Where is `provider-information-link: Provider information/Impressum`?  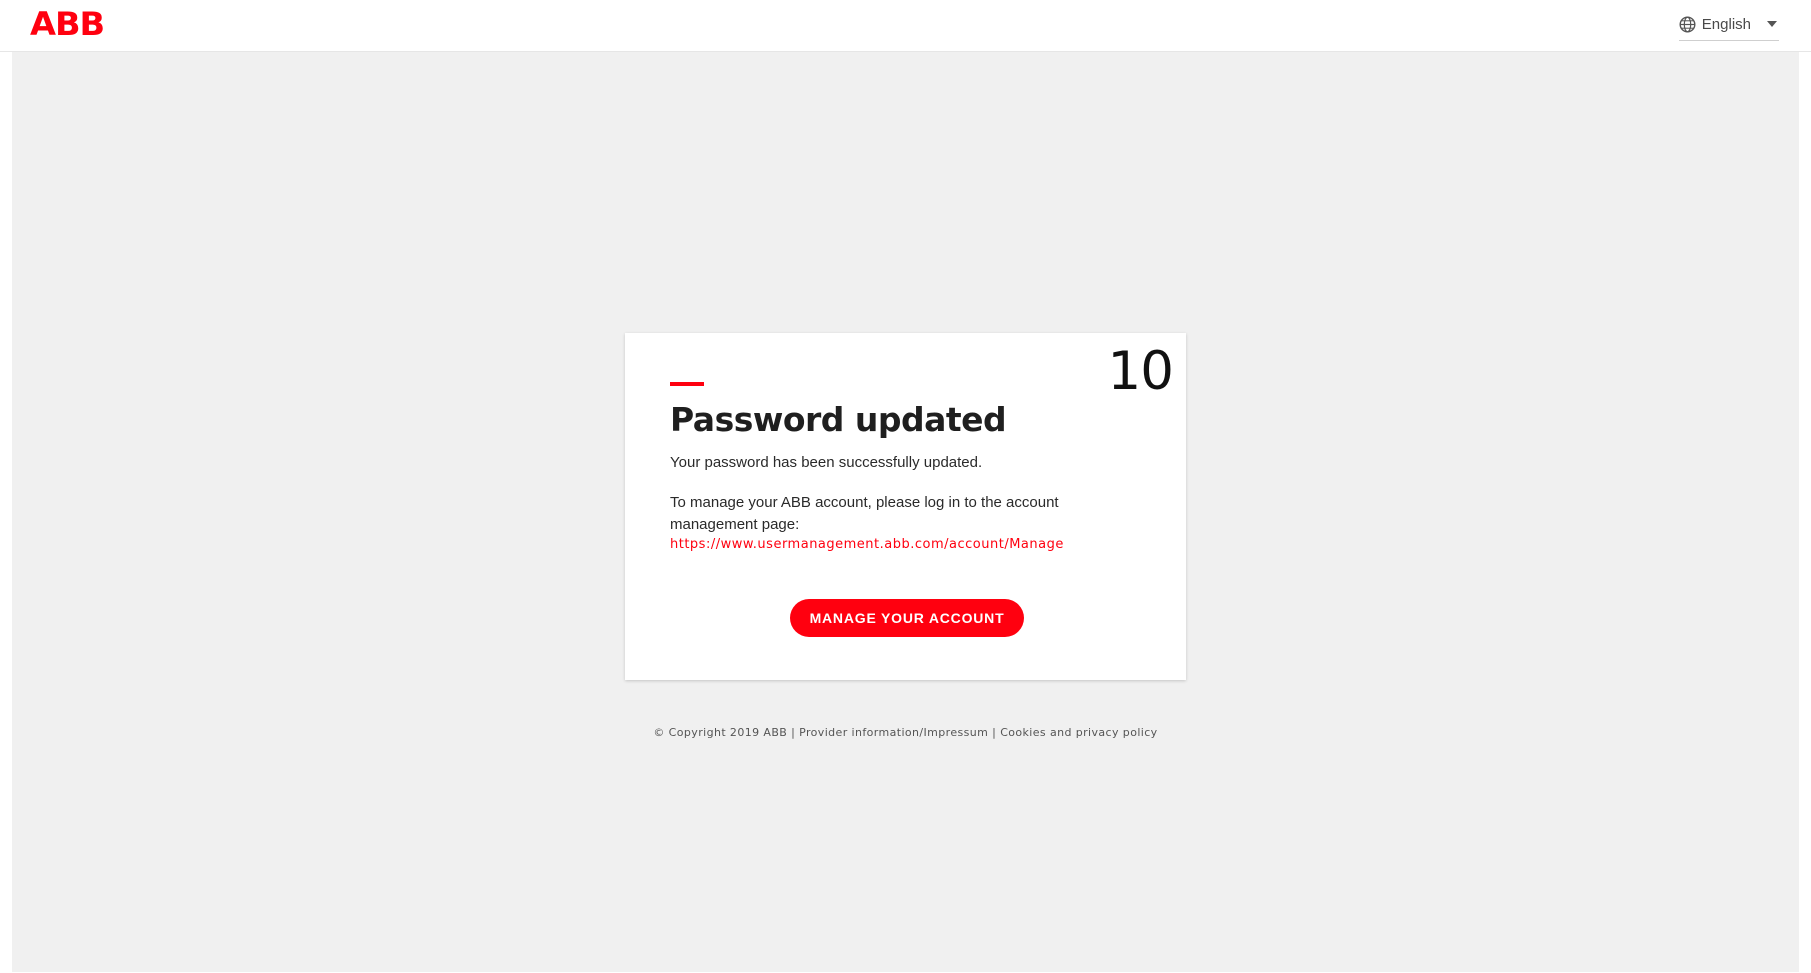
provider-information-link: Provider information/Impressum is located at coordinates (893, 732).